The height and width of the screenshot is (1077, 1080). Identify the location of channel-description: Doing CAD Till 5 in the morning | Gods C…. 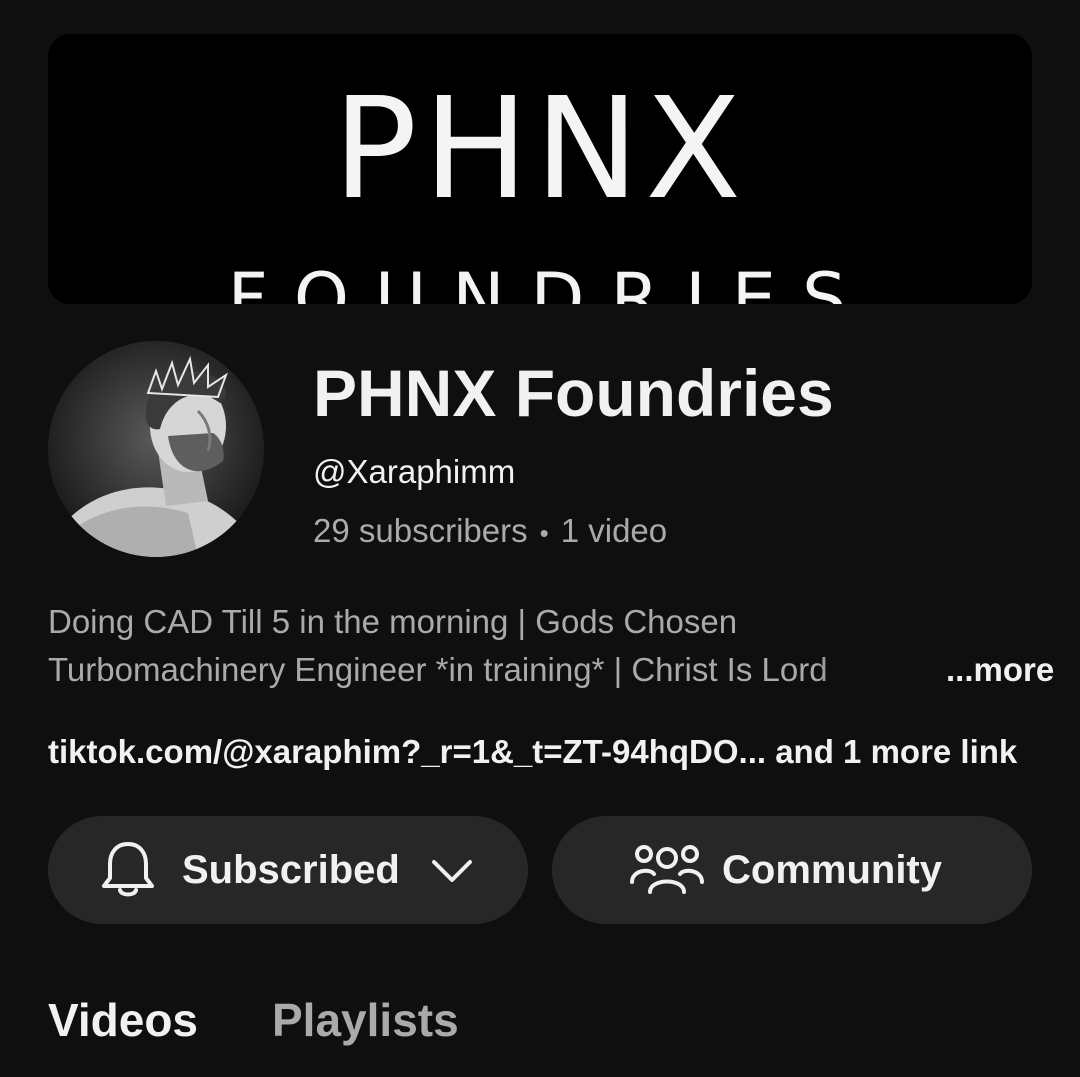
(551, 646).